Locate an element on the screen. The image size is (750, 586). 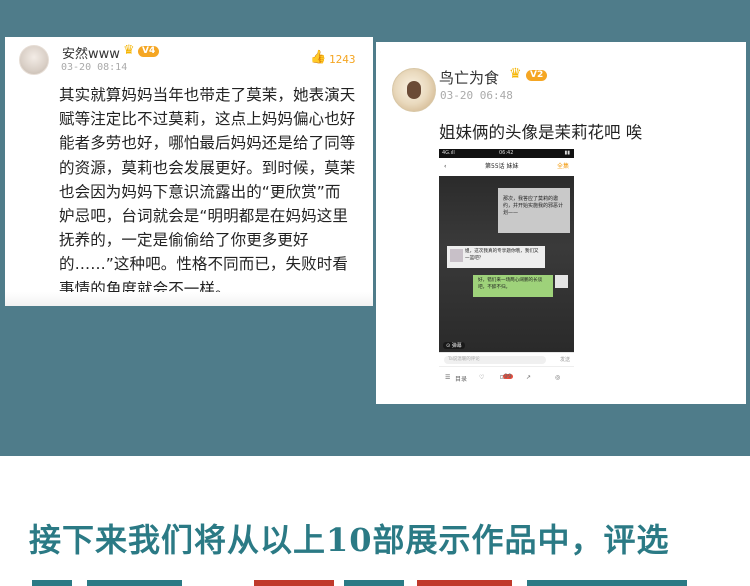
cut-off-text-line is located at coordinates (382, 581).